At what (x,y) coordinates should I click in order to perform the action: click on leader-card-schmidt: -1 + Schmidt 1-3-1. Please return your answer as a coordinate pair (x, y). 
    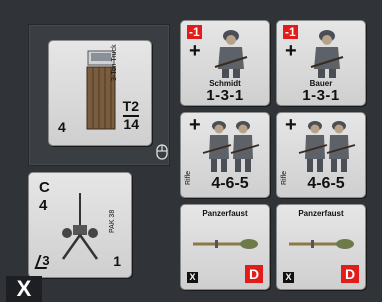
    Looking at the image, I should click on (225, 63).